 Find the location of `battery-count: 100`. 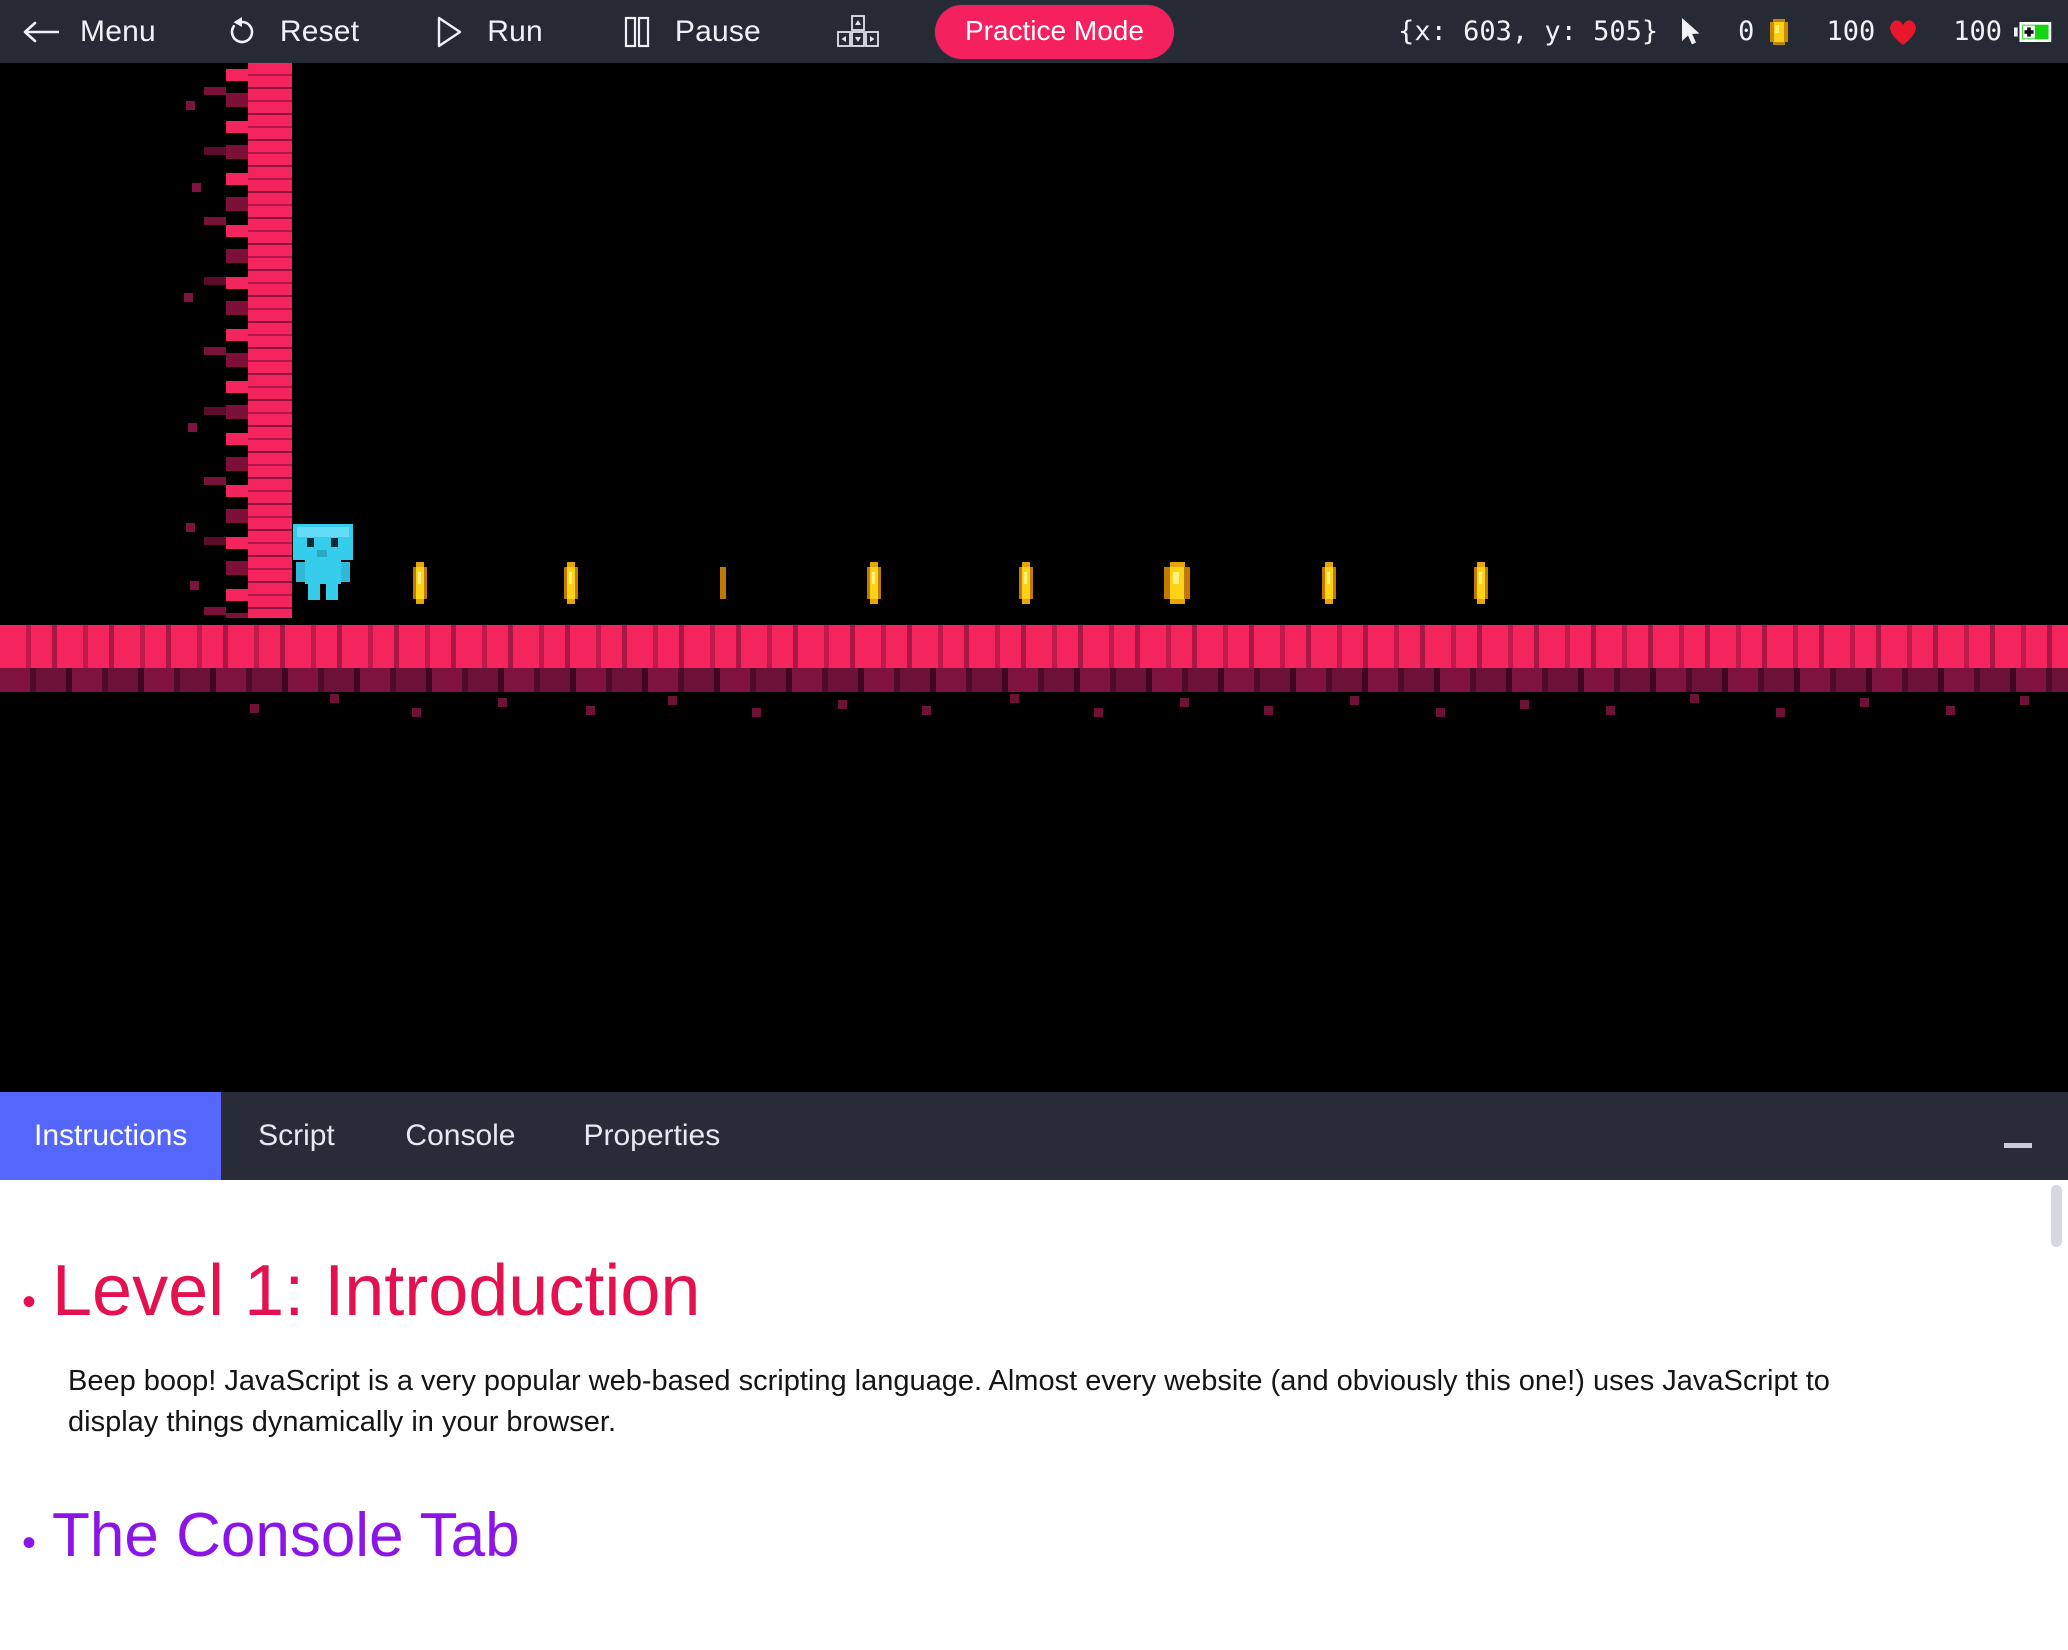

battery-count: 100 is located at coordinates (1977, 31).